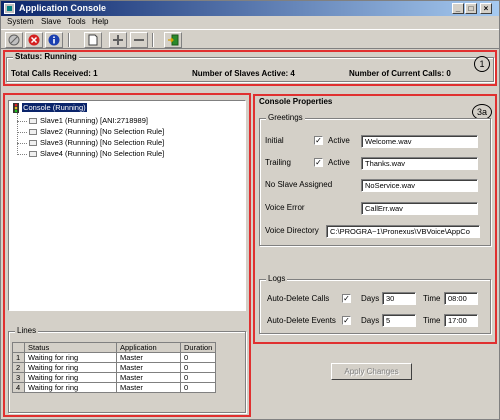  Describe the element at coordinates (54, 73) in the screenshot. I see `total-calls-text: Total Calls Received: 1` at that location.